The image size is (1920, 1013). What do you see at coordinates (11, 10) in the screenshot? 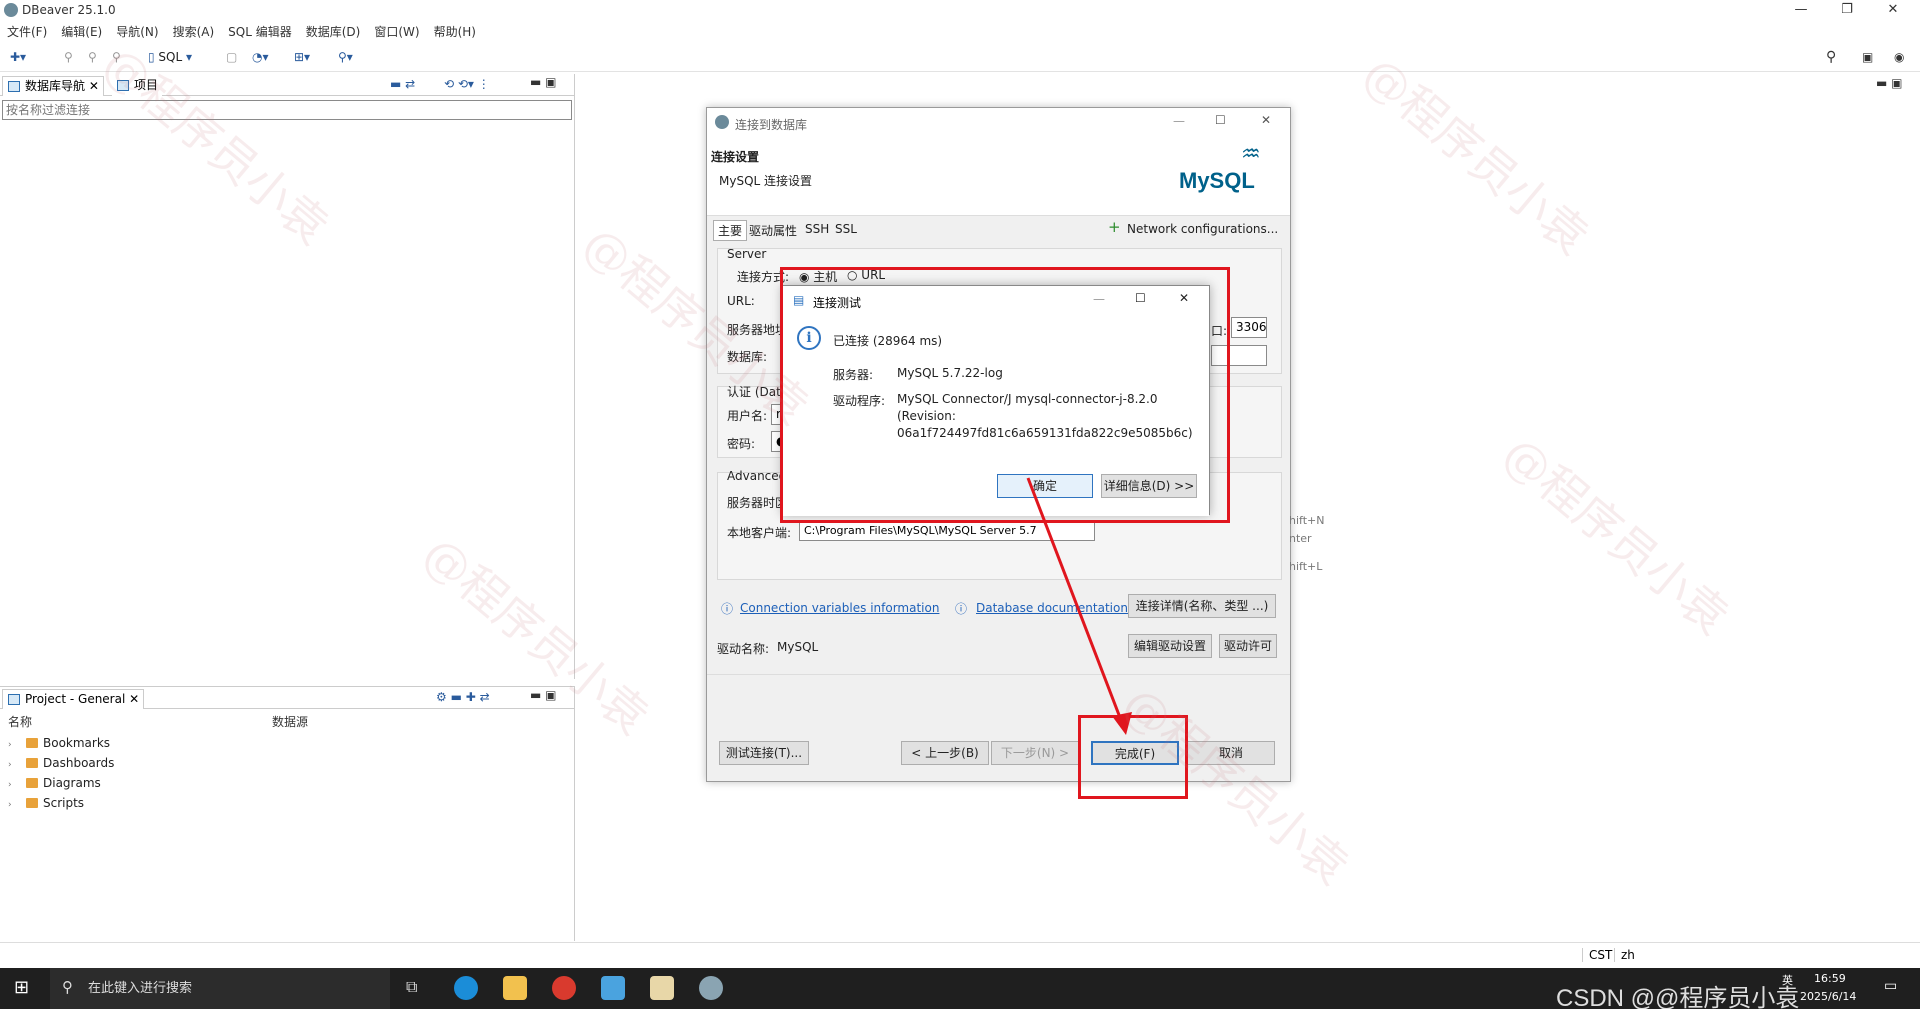
I see `dbeaver-app-icon` at bounding box center [11, 10].